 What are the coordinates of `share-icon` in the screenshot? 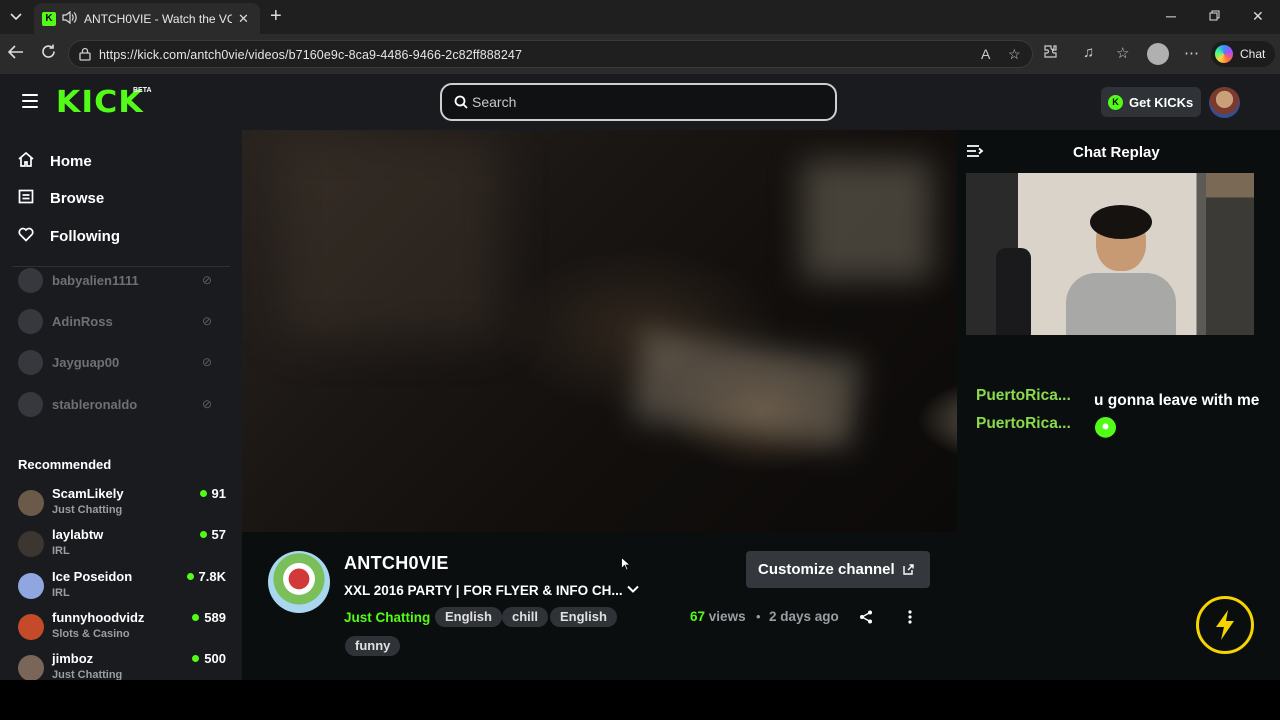 It's located at (866, 617).